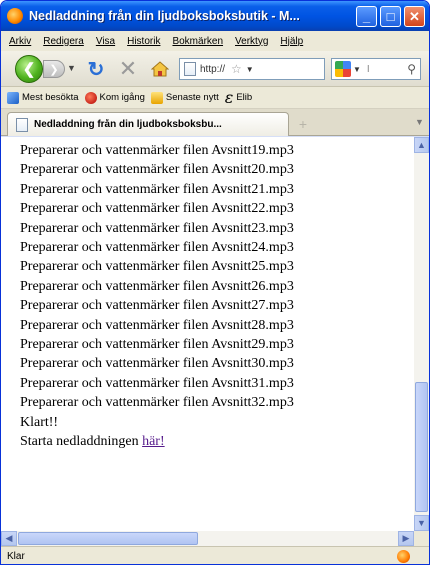  I want to click on forward-button: ❯, so click(54, 69).